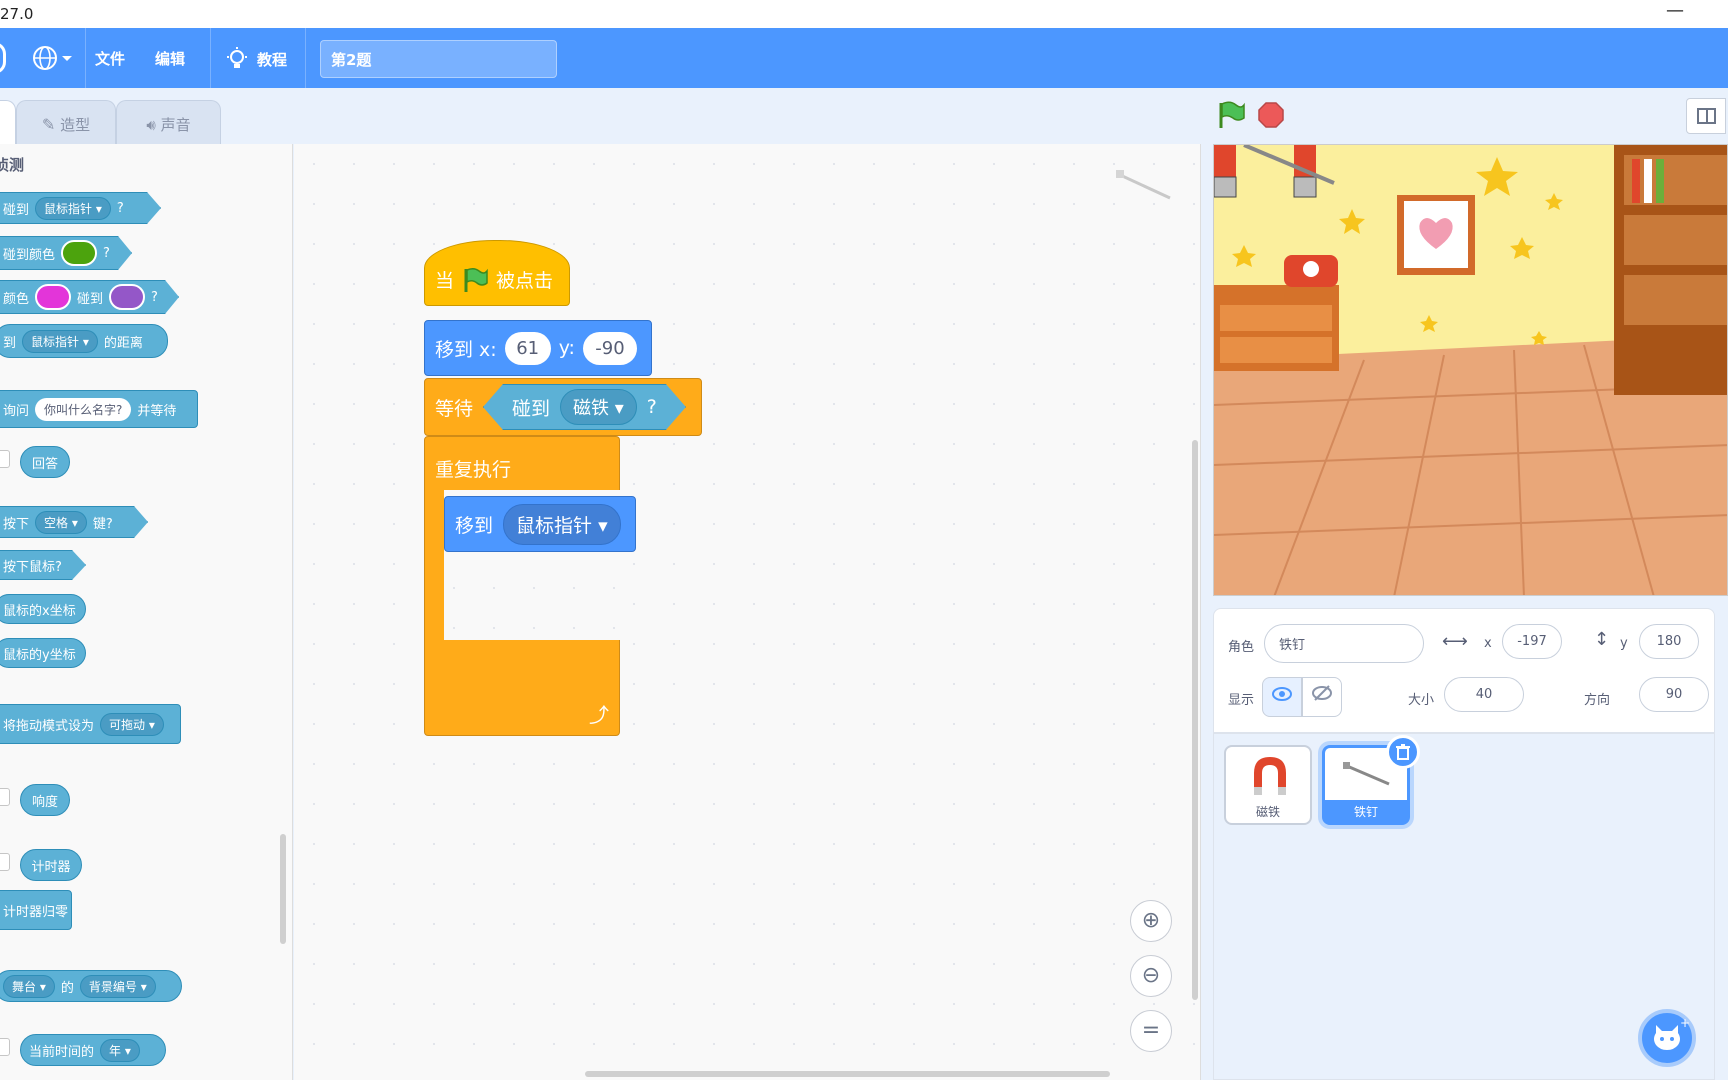  What do you see at coordinates (43, 565) in the screenshot?
I see `block-mouse-down: 按下鼠标?` at bounding box center [43, 565].